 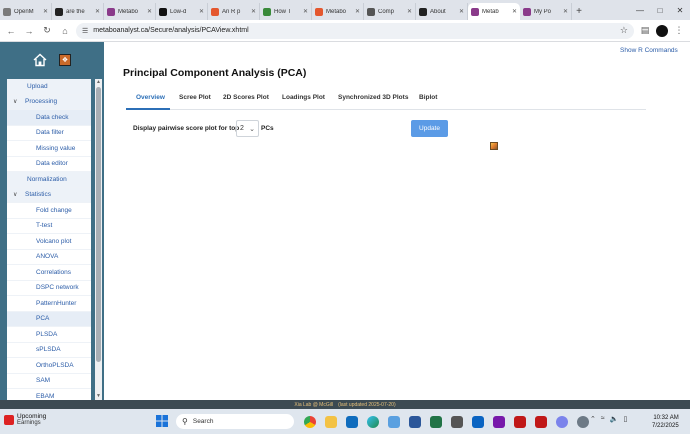 I want to click on photos-icon, so click(x=393, y=421).